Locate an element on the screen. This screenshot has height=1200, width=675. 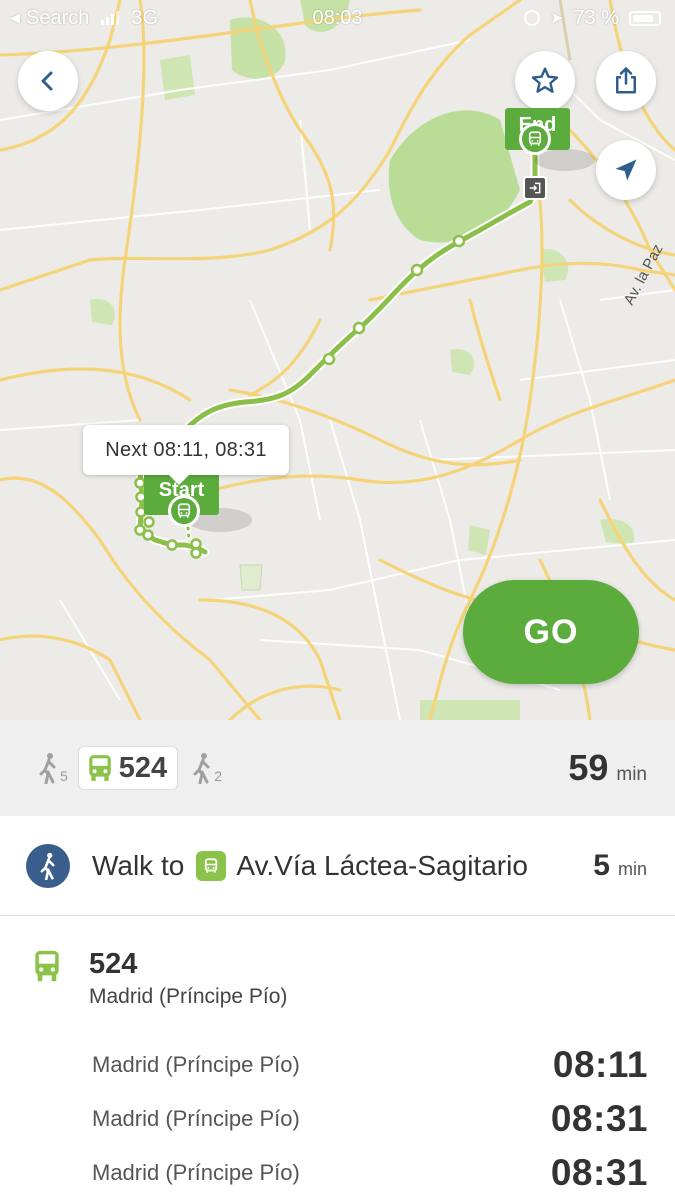
total-unit: min is located at coordinates (631, 774).